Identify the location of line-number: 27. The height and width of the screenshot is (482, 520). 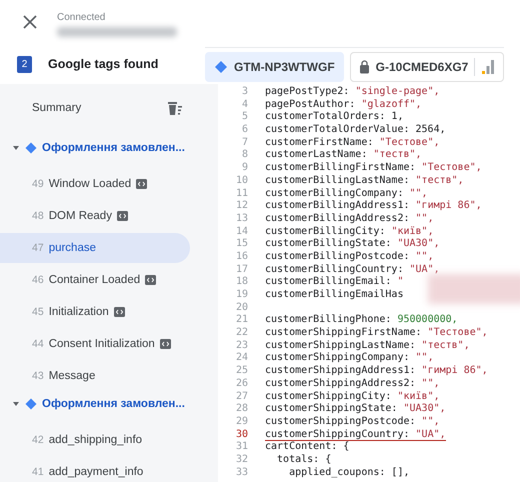
(241, 397).